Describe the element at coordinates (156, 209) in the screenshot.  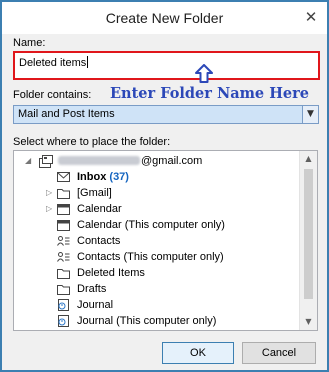
I see `tree-item-calendar: ▷ Calendar` at that location.